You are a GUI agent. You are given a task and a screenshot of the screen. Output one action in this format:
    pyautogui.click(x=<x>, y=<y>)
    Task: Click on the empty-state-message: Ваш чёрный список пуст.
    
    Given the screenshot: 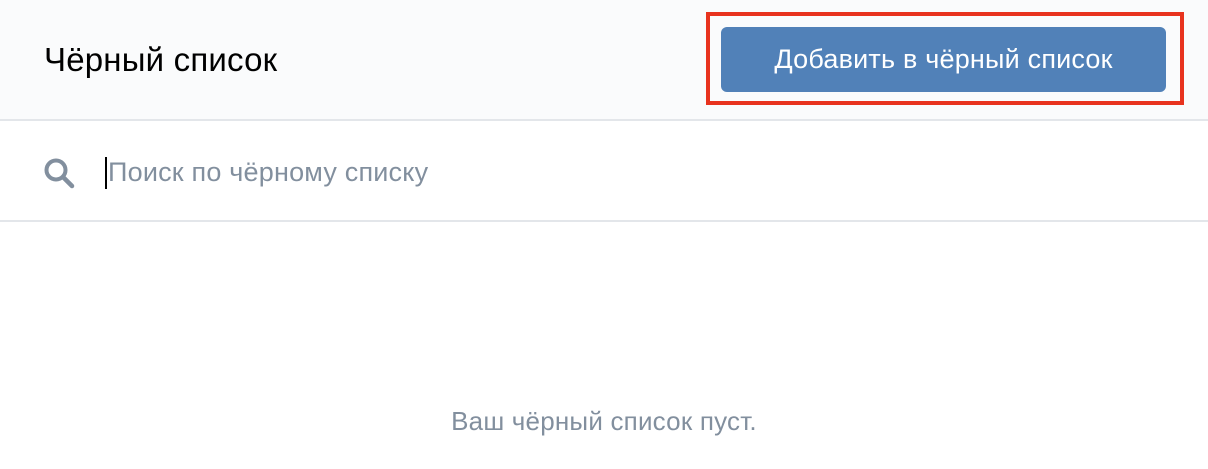 What is the action you would take?
    pyautogui.click(x=604, y=421)
    